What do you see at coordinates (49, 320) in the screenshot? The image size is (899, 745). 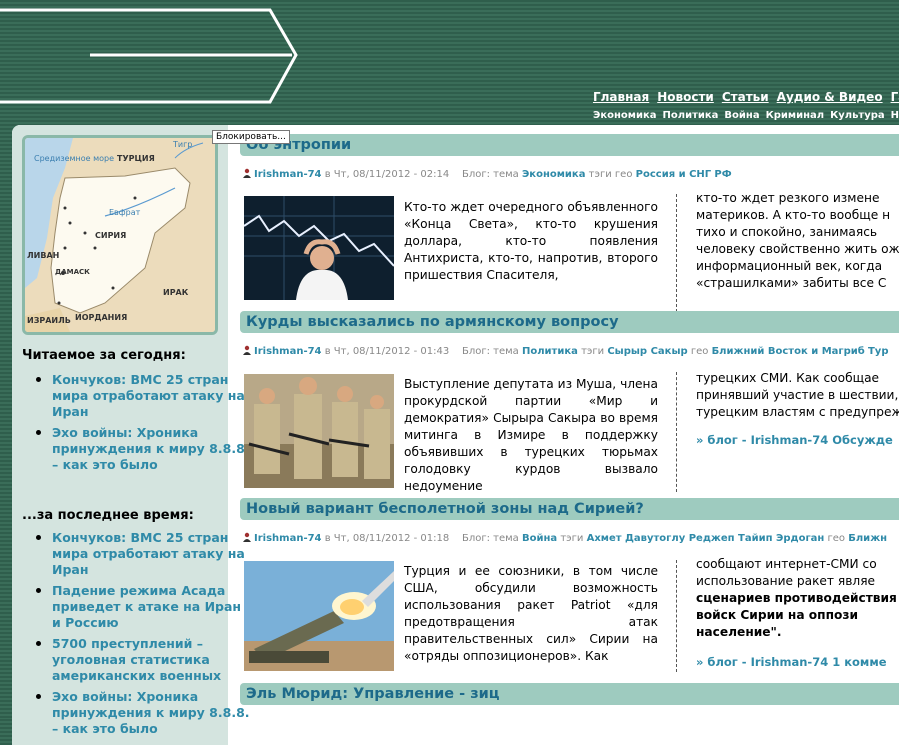 I see `map-label-israel: ИЗРАИЛЬ` at bounding box center [49, 320].